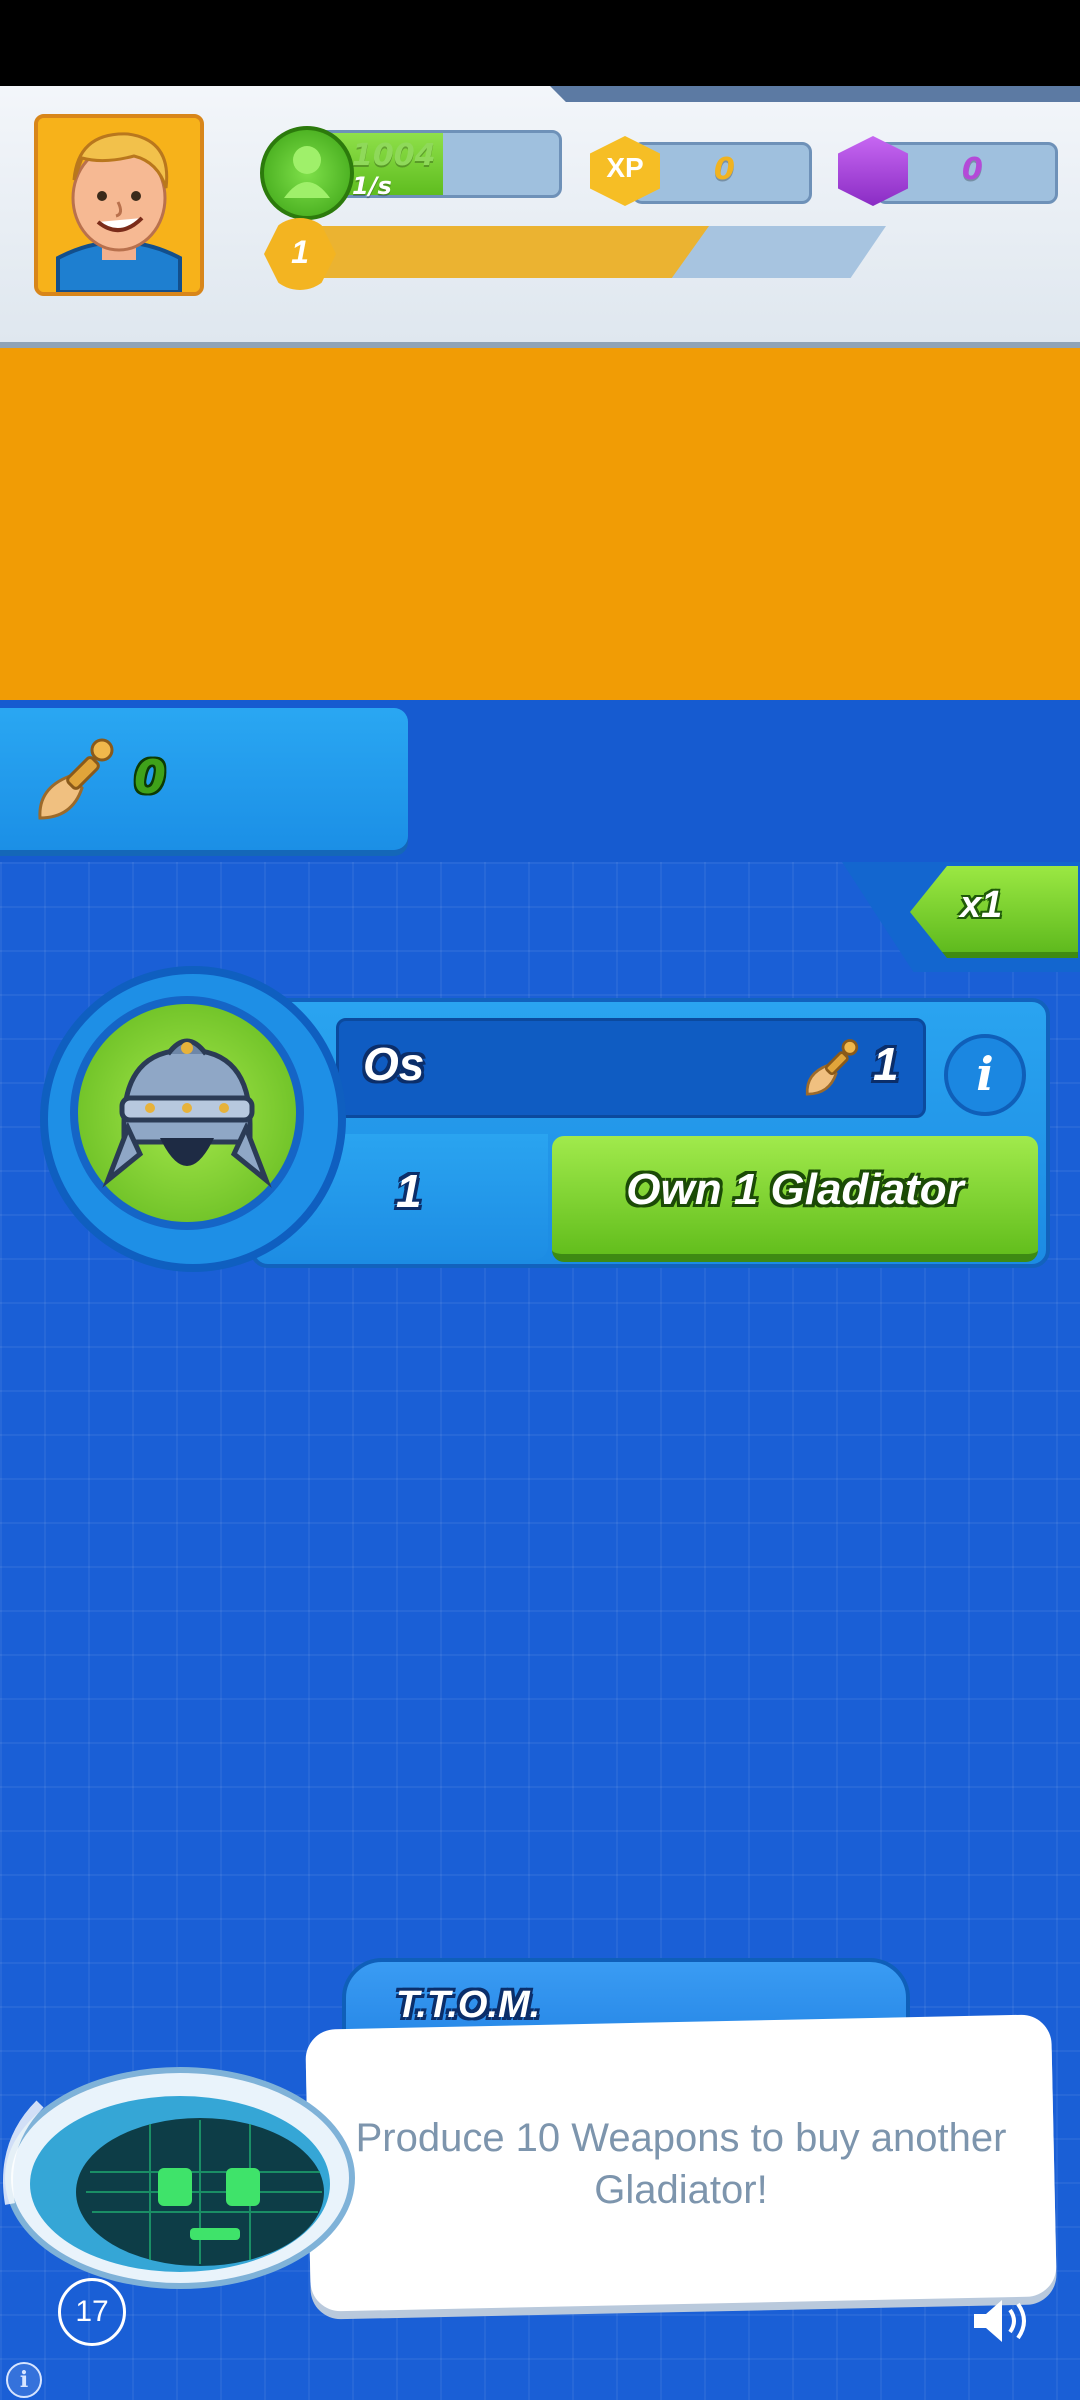  Describe the element at coordinates (150, 777) in the screenshot. I see `weapon-count: 0` at that location.